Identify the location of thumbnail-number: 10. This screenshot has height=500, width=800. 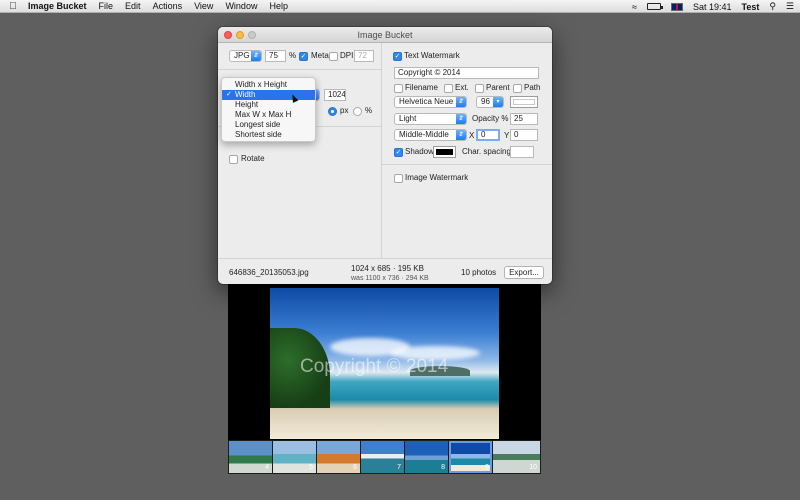
(533, 467).